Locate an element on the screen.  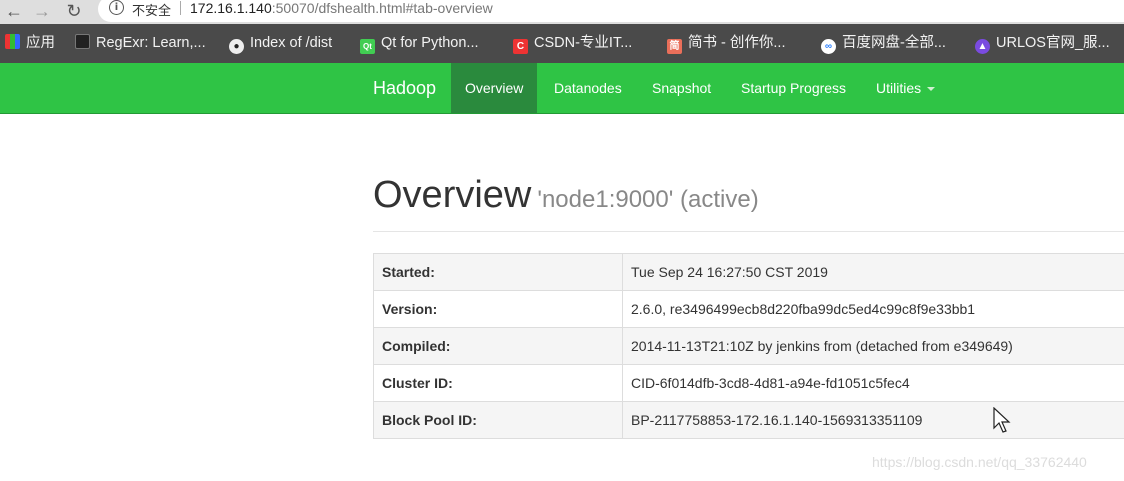
row-value: BP-2117758853-172.16.1.140-1569313351109 is located at coordinates (873, 420).